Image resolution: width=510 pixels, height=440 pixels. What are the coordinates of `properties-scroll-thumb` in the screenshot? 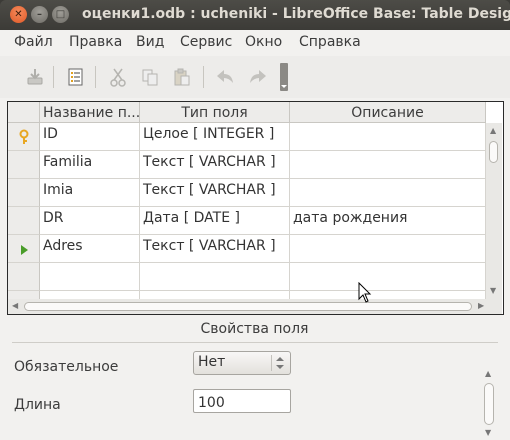 It's located at (489, 404).